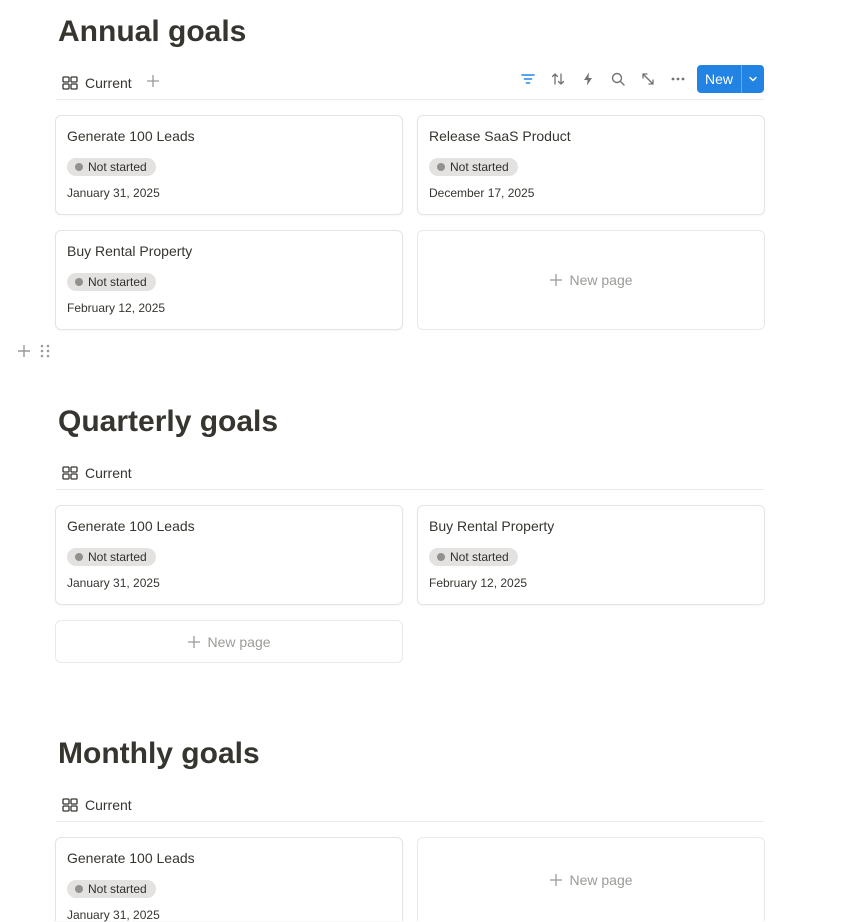 The height and width of the screenshot is (922, 844). I want to click on block-add-button, so click(24, 351).